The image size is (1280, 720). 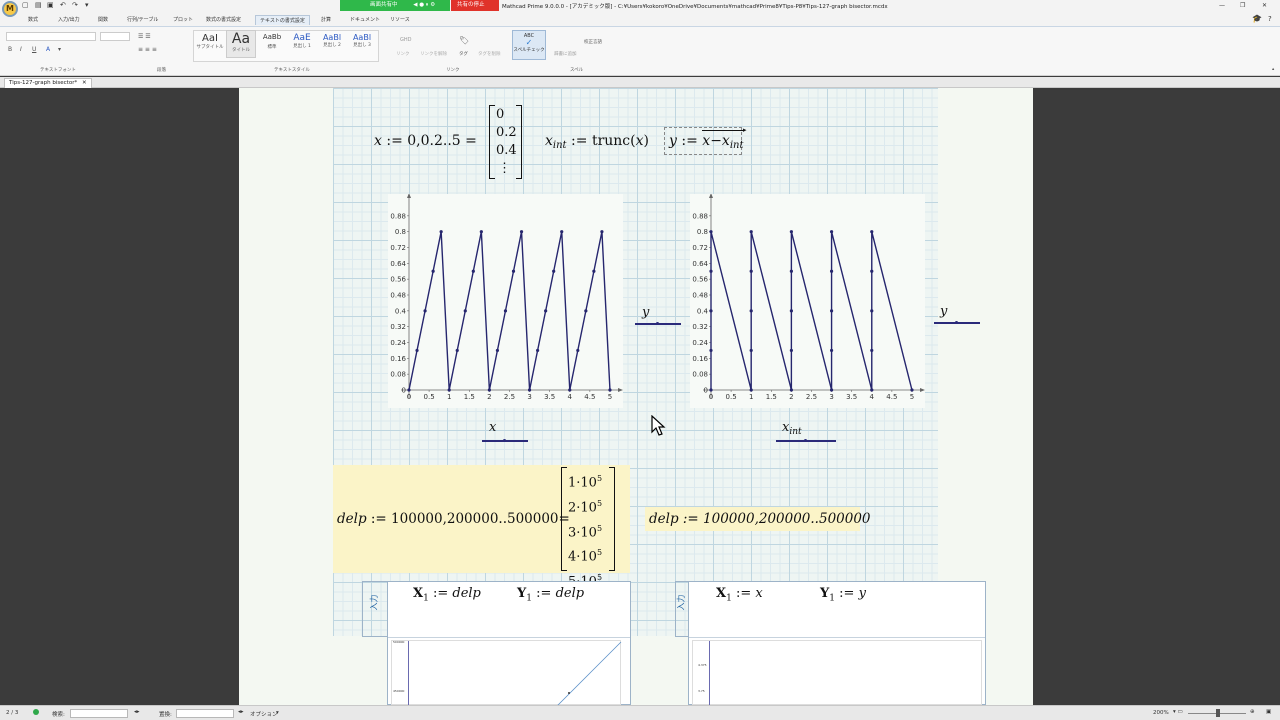 I want to click on ribbon-collapse-icon: ▴, so click(x=1273, y=69).